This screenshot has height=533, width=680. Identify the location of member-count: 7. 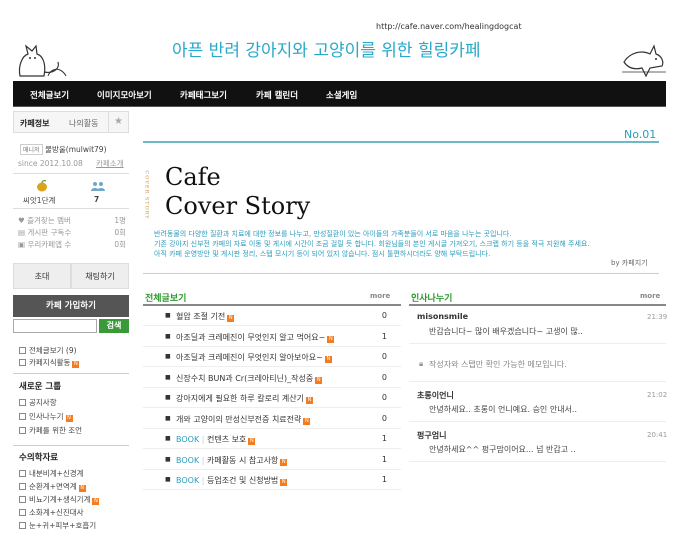
(96, 199).